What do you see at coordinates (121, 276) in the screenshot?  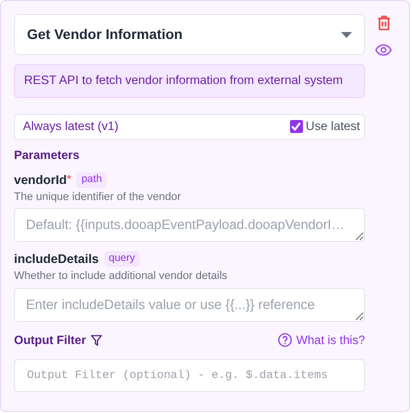 I see `parameter-description: Whether to include additional vendor details` at bounding box center [121, 276].